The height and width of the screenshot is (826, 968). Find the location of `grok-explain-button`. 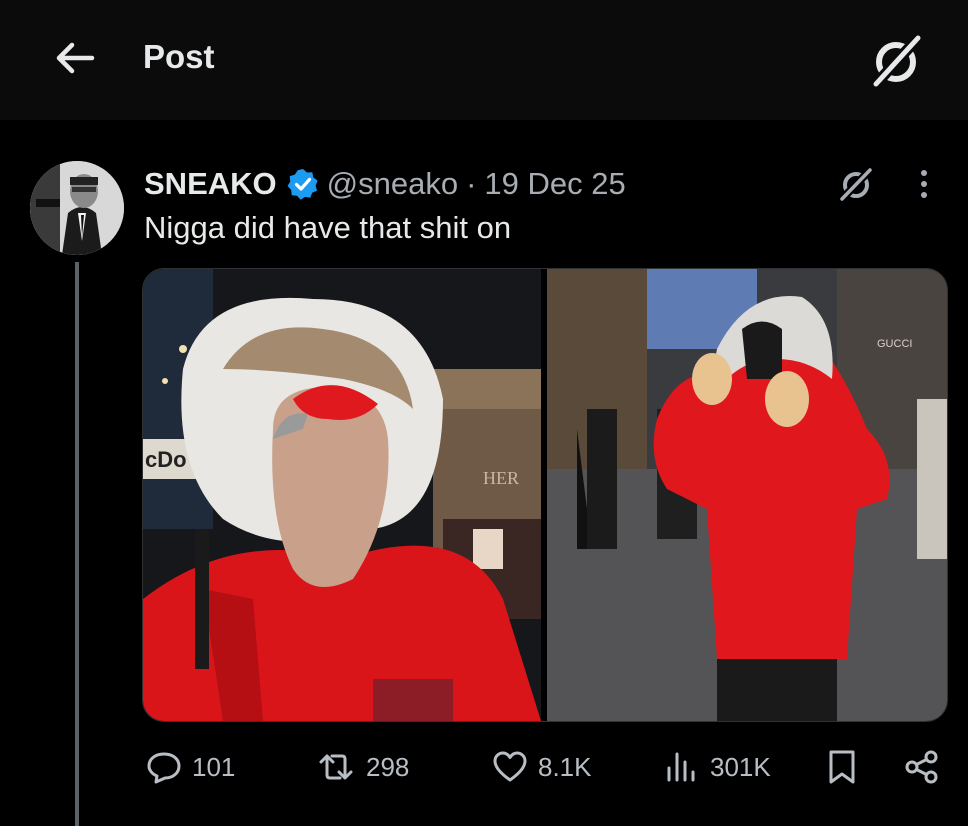

grok-explain-button is located at coordinates (856, 184).